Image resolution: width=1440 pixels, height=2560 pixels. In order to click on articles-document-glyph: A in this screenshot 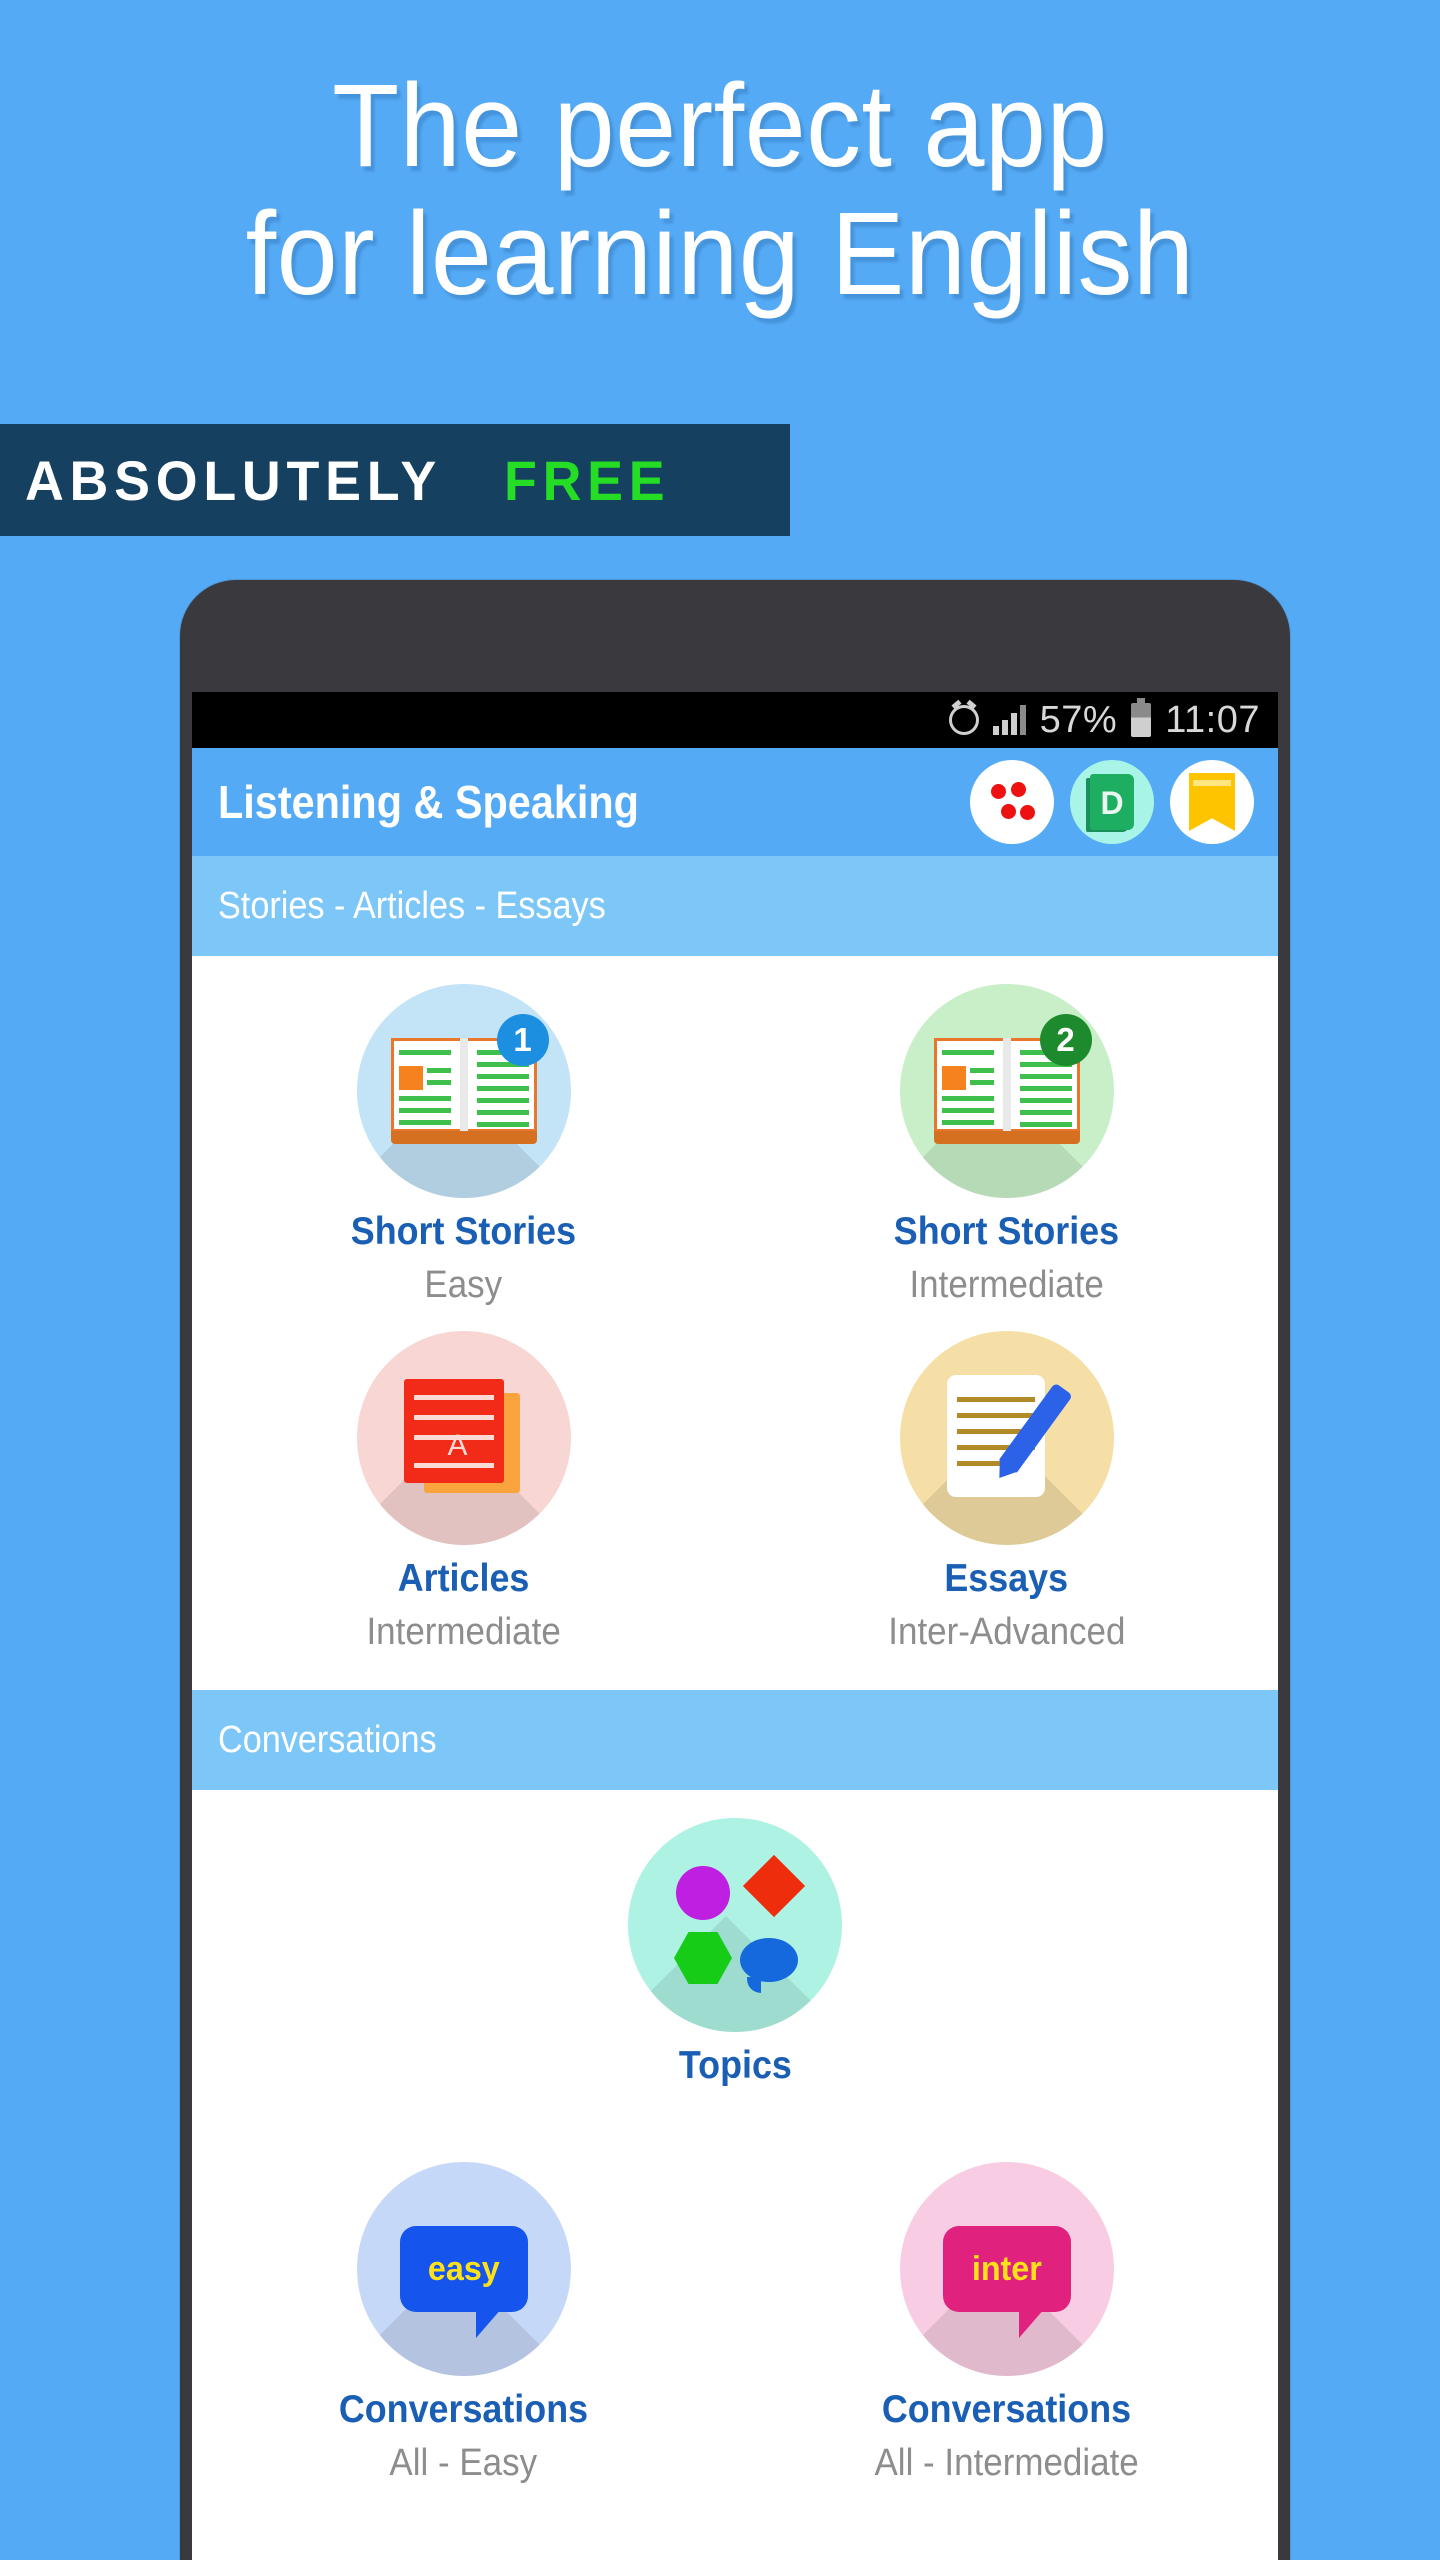, I will do `click(463, 1438)`.